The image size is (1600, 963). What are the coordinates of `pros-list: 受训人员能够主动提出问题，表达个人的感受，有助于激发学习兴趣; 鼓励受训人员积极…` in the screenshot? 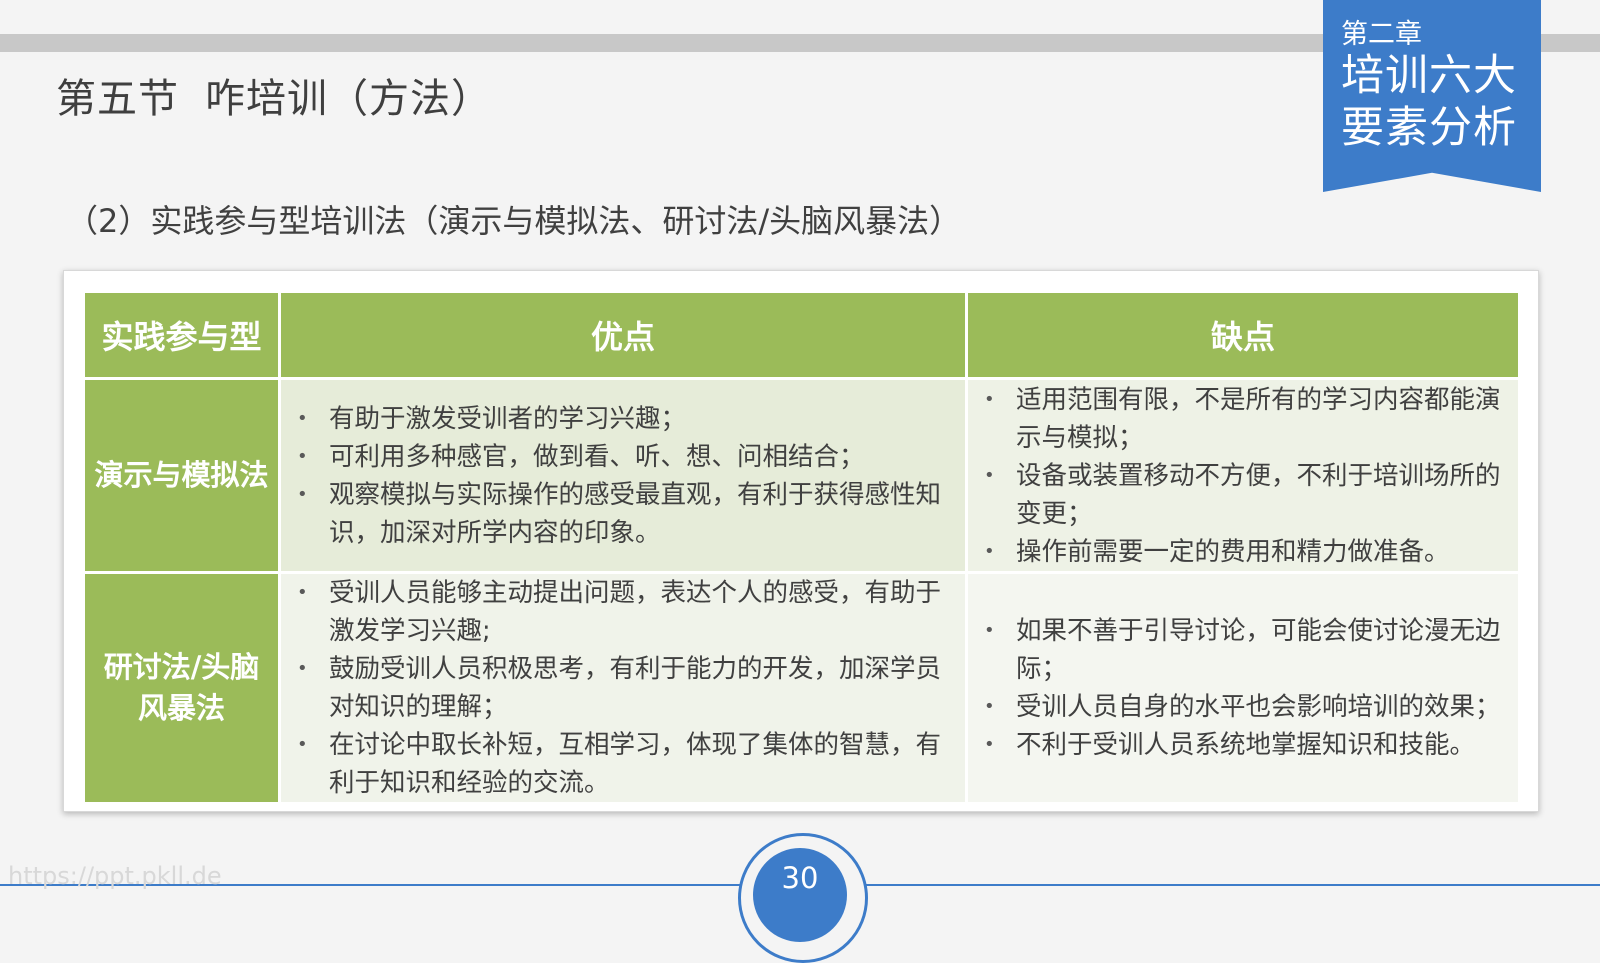 It's located at (623, 688).